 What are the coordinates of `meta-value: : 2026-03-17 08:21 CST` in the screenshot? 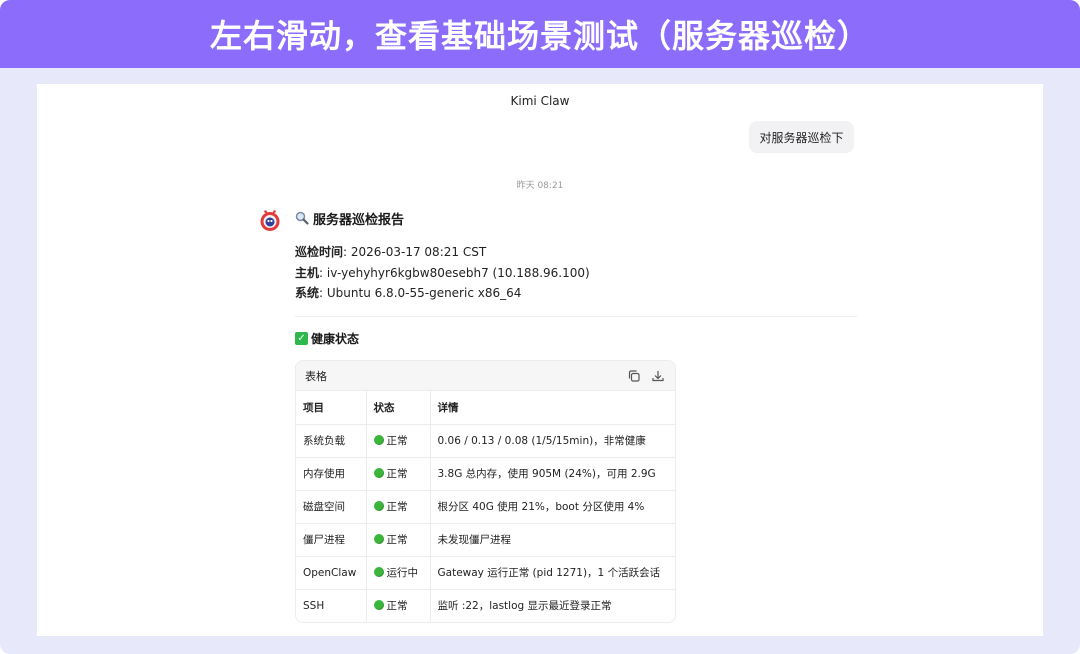 It's located at (415, 252).